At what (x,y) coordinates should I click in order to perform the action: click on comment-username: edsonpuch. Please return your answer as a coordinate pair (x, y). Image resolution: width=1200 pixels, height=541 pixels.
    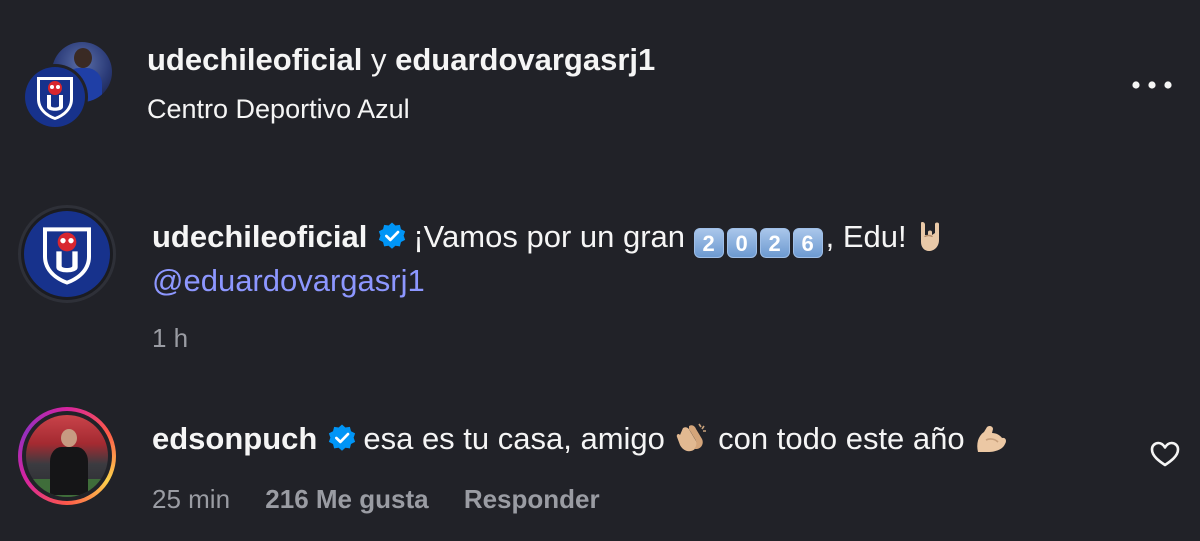
    Looking at the image, I should click on (234, 438).